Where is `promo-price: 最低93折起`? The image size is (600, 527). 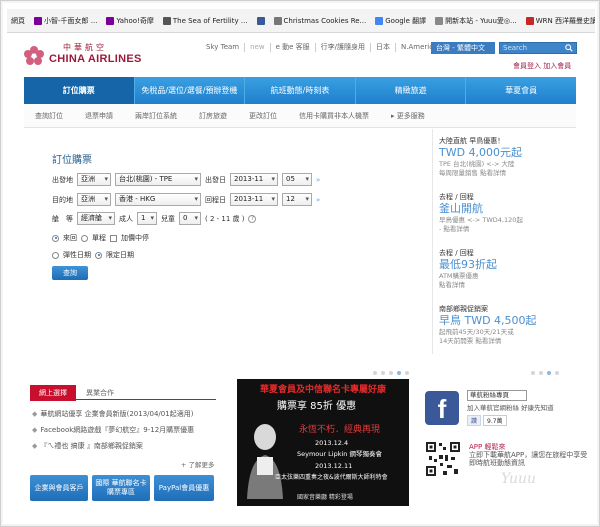 promo-price: 最低93折起 is located at coordinates (468, 264).